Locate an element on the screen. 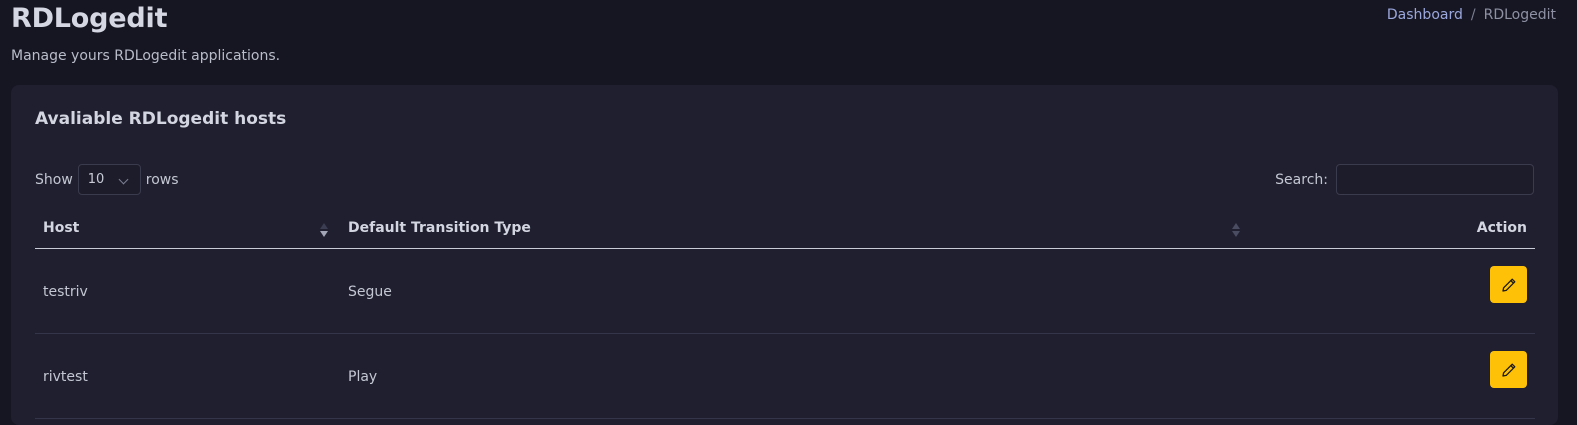 This screenshot has width=1577, height=425. rows-per-page-select: 10 is located at coordinates (109, 179).